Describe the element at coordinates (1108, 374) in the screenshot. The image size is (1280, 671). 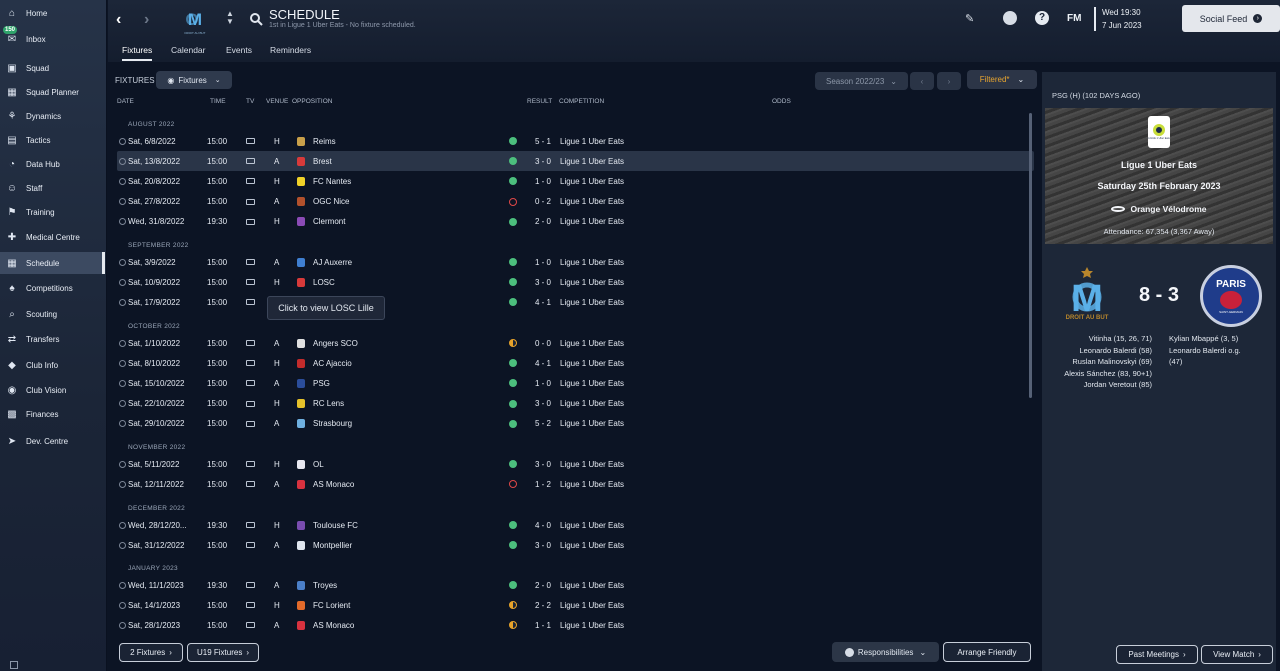
I see `home-scorer: Alexis Sánchez (83, 90+1)` at that location.